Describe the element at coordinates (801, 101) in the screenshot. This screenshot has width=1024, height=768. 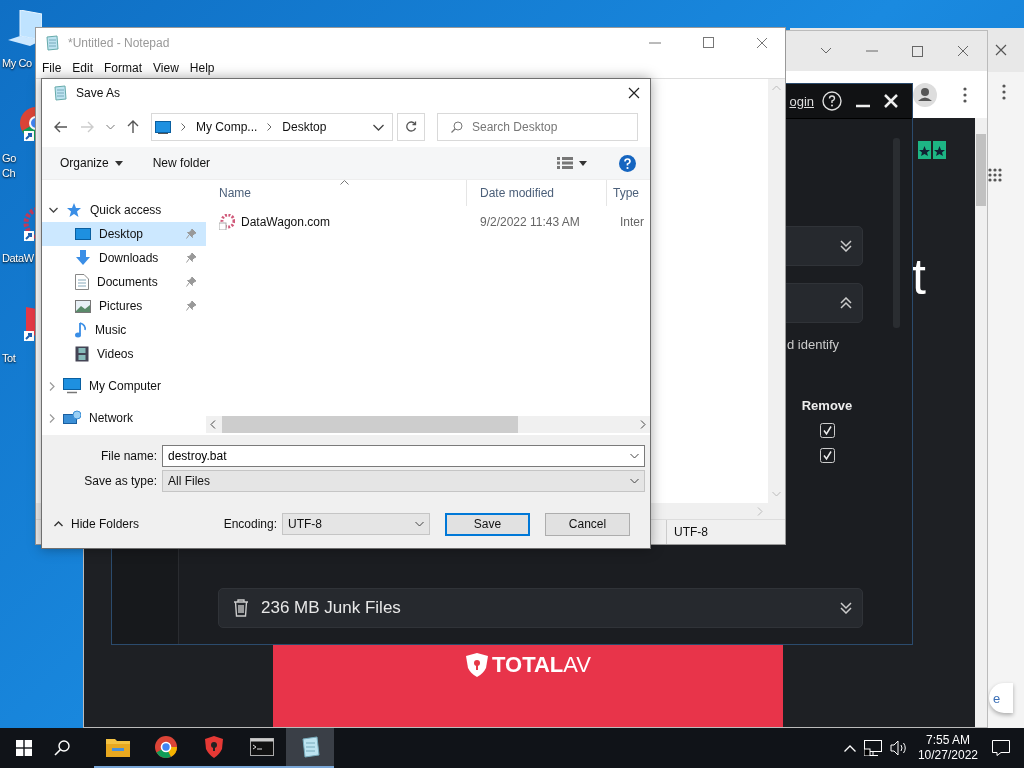
I see `login-link: ogin` at that location.